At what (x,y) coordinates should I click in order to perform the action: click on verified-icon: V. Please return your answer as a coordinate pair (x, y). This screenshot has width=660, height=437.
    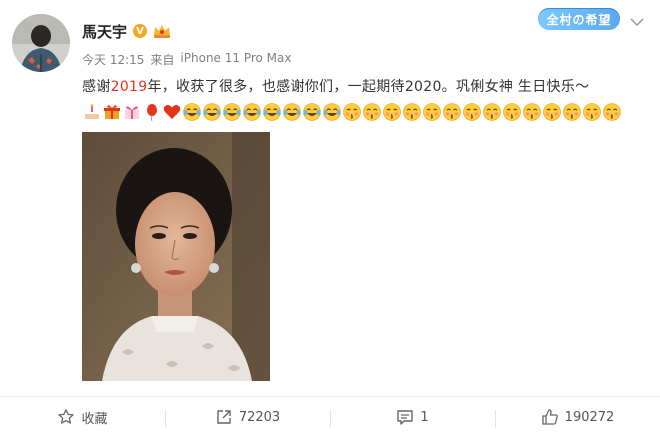
    Looking at the image, I should click on (140, 31).